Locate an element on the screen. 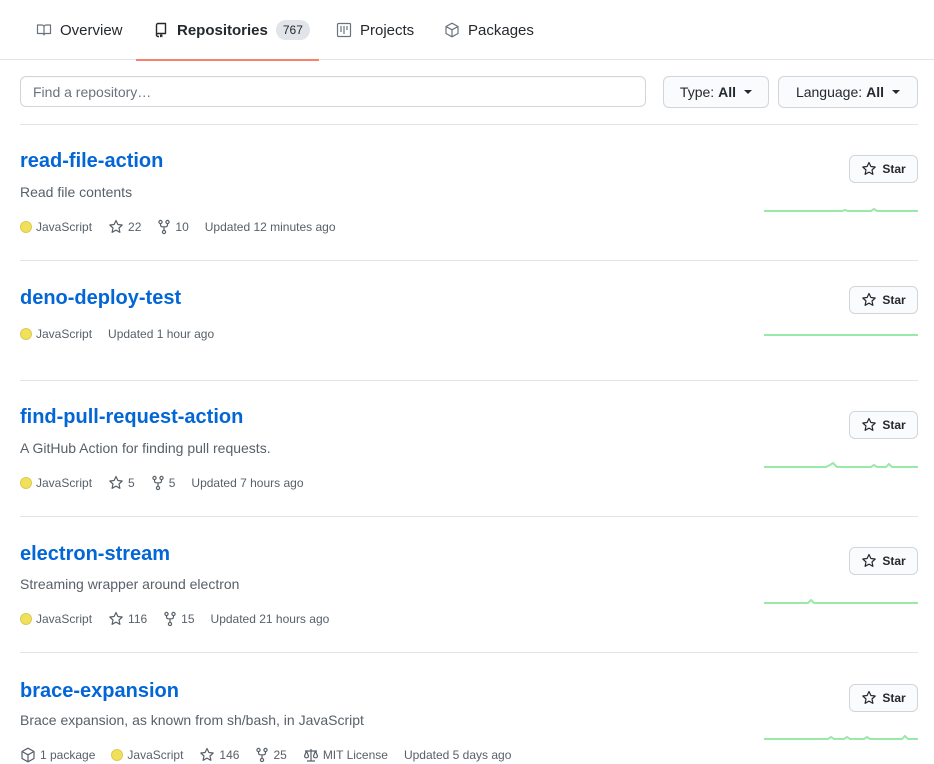 This screenshot has height=764, width=934. tab-label: Overview is located at coordinates (91, 30).